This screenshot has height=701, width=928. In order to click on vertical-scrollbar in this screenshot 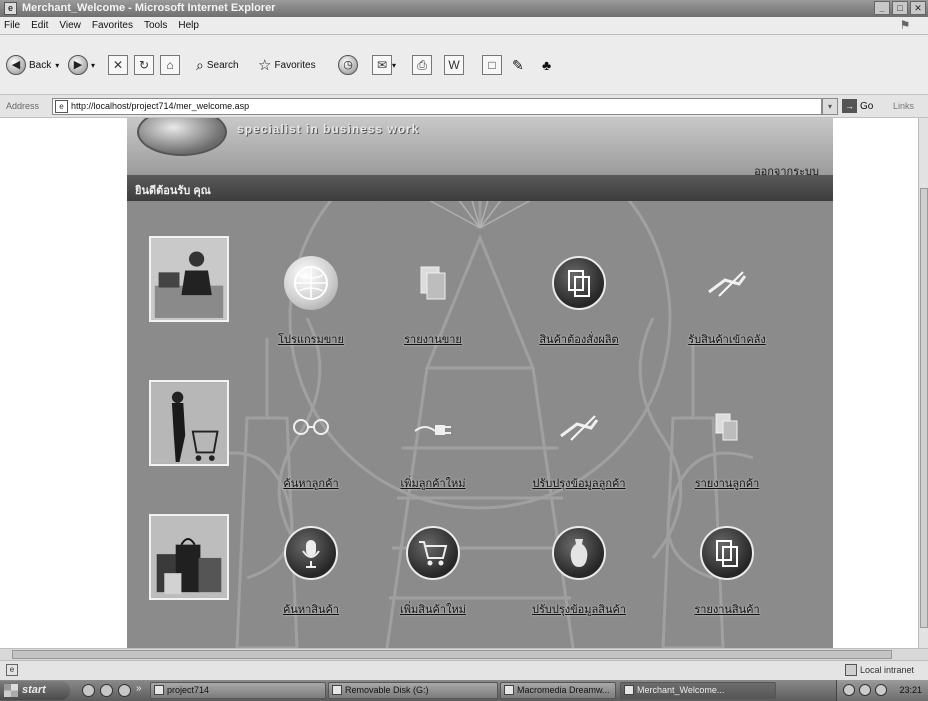, I will do `click(923, 383)`.